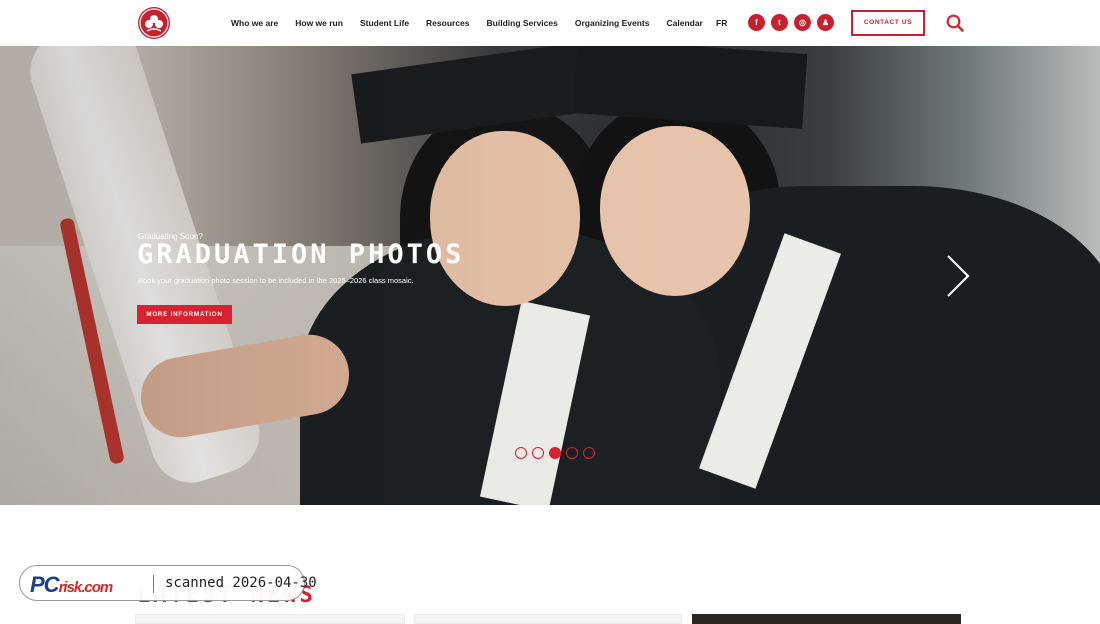 This screenshot has width=1100, height=624. I want to click on nav-item-who-we-are: Who we are, so click(254, 24).